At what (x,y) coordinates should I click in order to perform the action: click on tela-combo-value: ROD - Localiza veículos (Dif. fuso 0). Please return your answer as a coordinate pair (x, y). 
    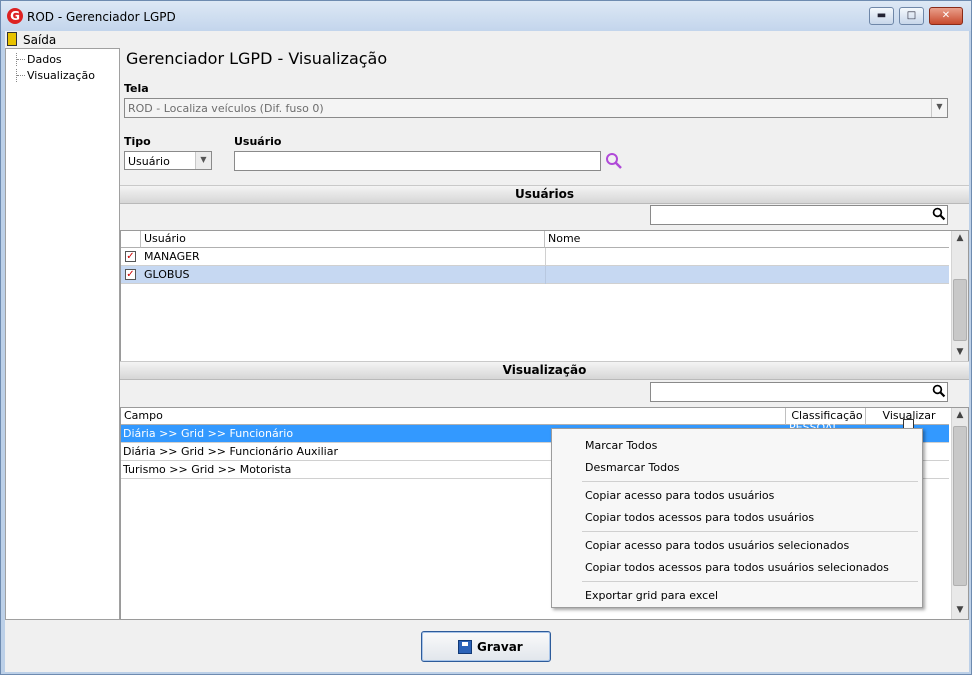
    Looking at the image, I should click on (226, 108).